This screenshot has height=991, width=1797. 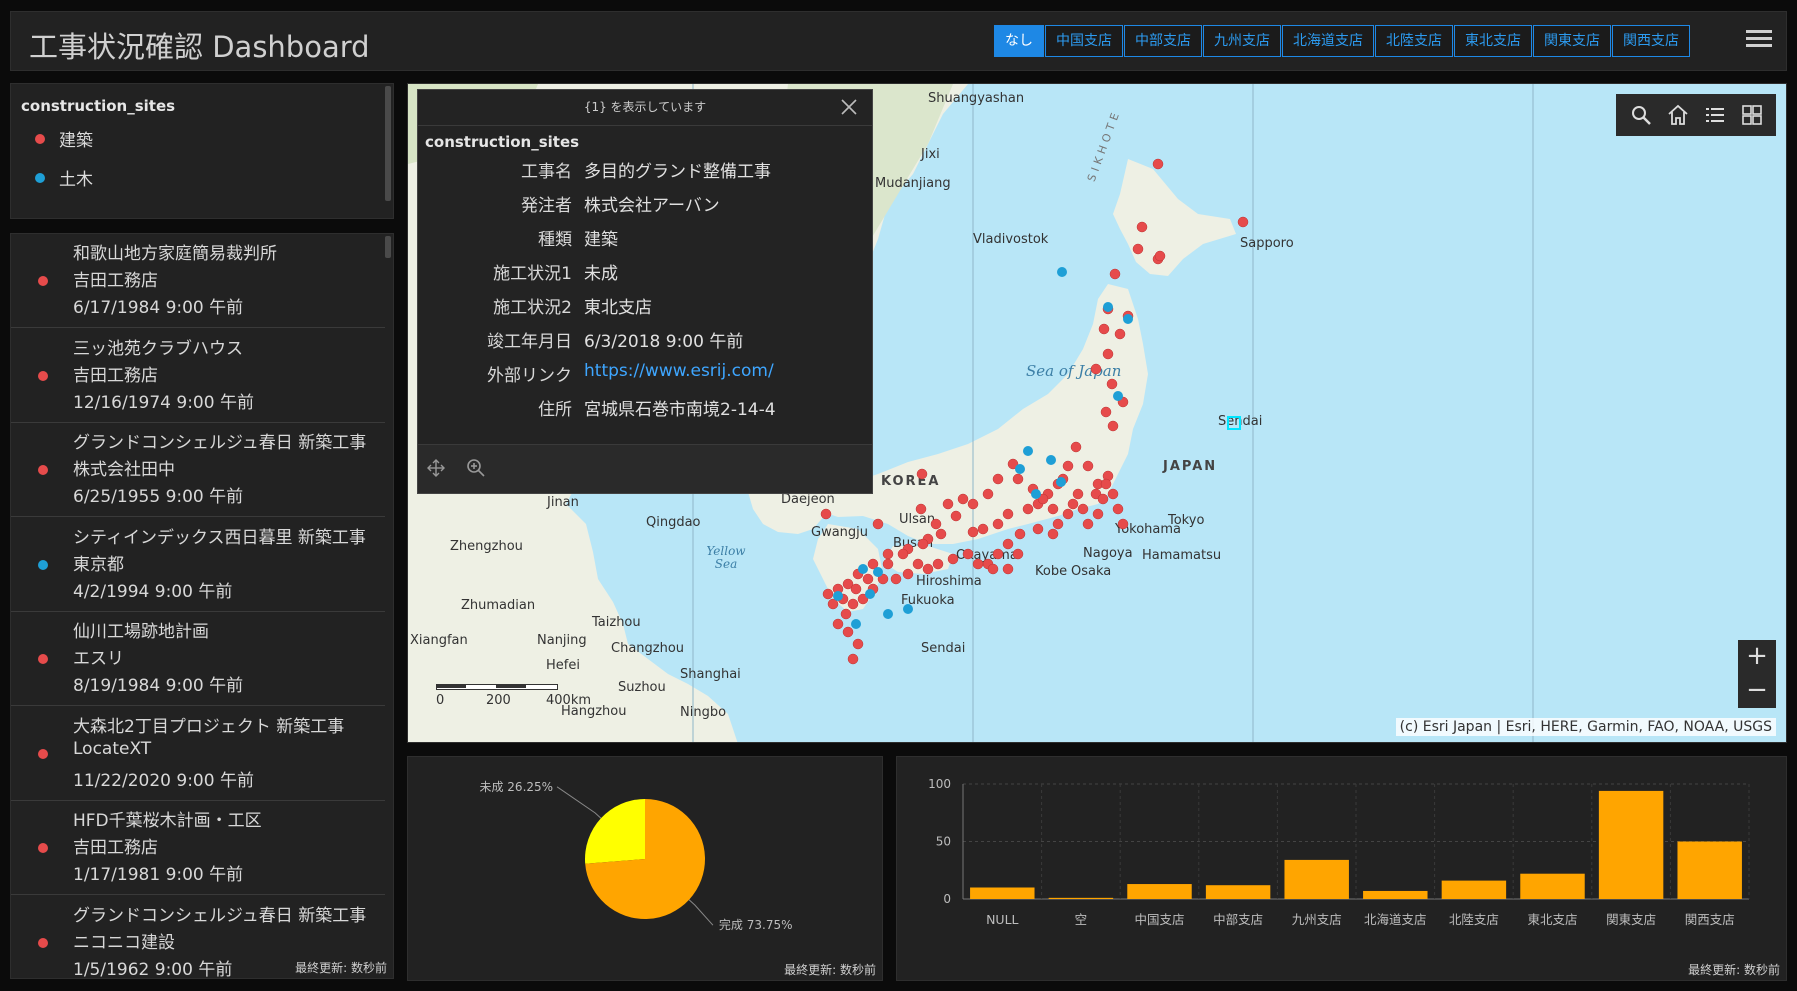 What do you see at coordinates (1019, 41) in the screenshot?
I see `branch-button-0: なし` at bounding box center [1019, 41].